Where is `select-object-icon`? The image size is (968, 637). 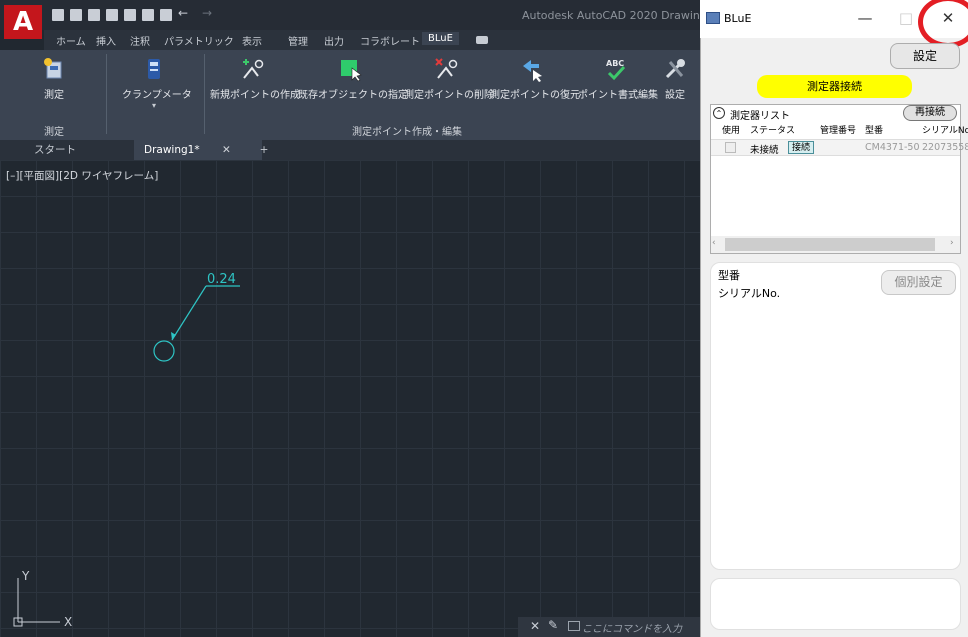
select-object-icon is located at coordinates (351, 71).